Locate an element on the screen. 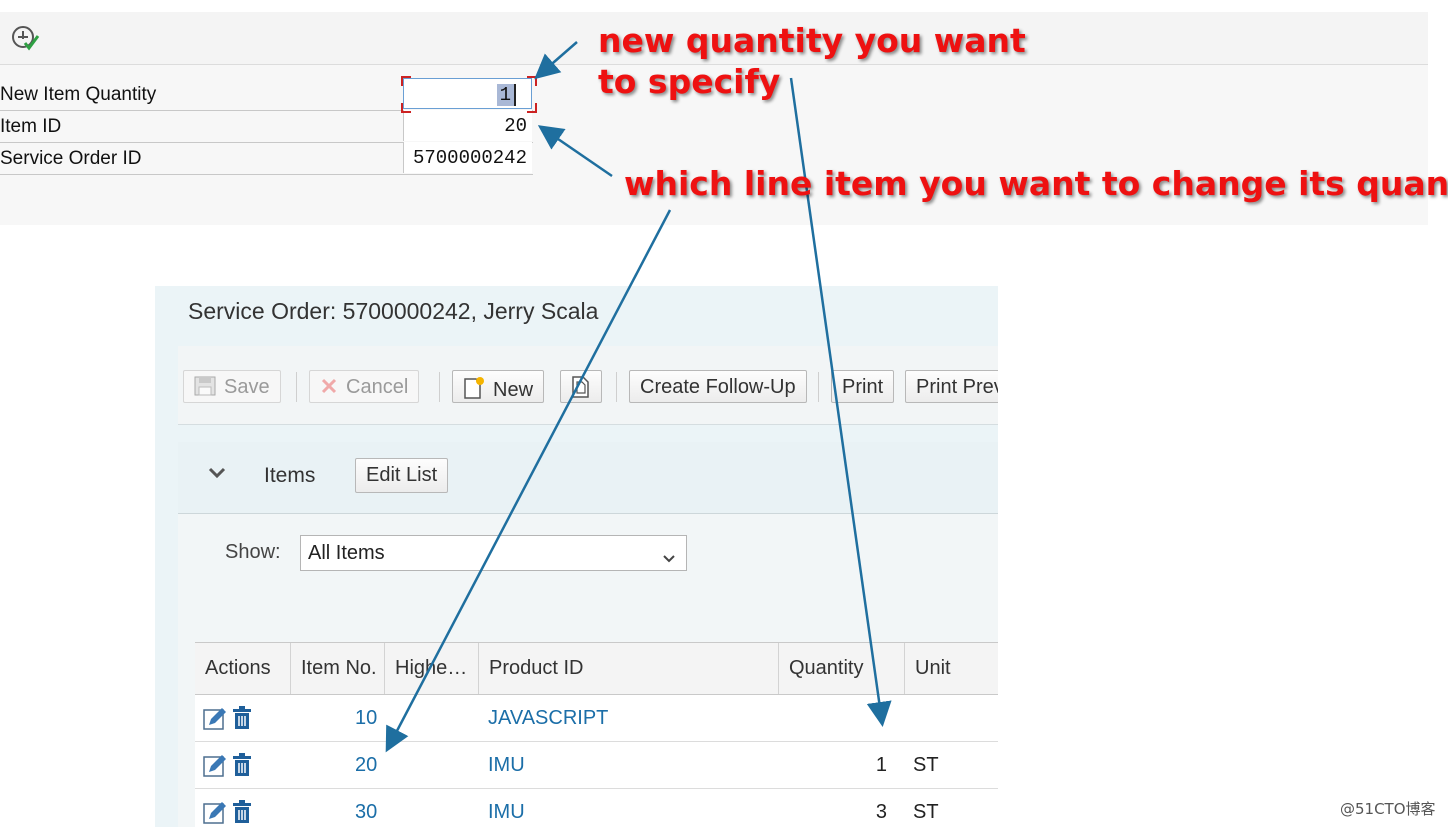 Image resolution: width=1448 pixels, height=827 pixels. copy-button is located at coordinates (581, 386).